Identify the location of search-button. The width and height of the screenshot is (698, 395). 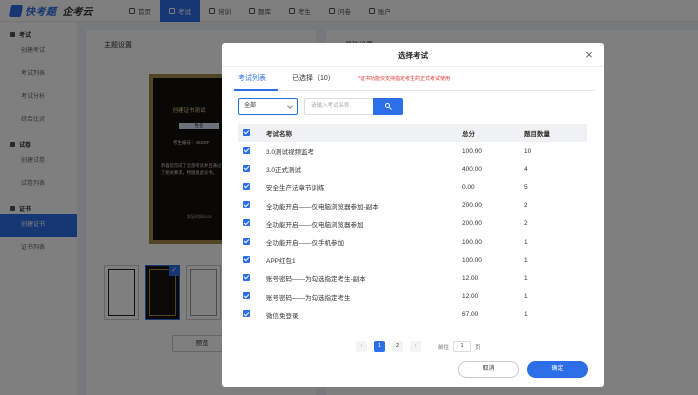
(388, 106).